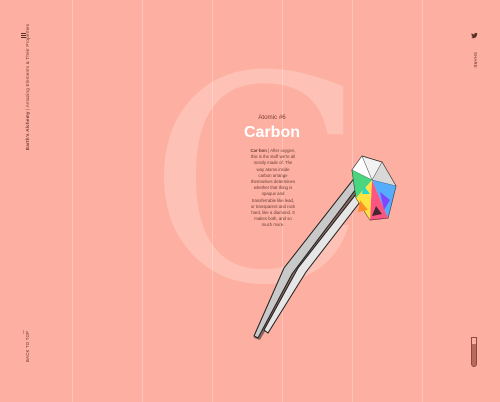 The height and width of the screenshot is (402, 500). Describe the element at coordinates (474, 35) in the screenshot. I see `twitter-icon` at that location.